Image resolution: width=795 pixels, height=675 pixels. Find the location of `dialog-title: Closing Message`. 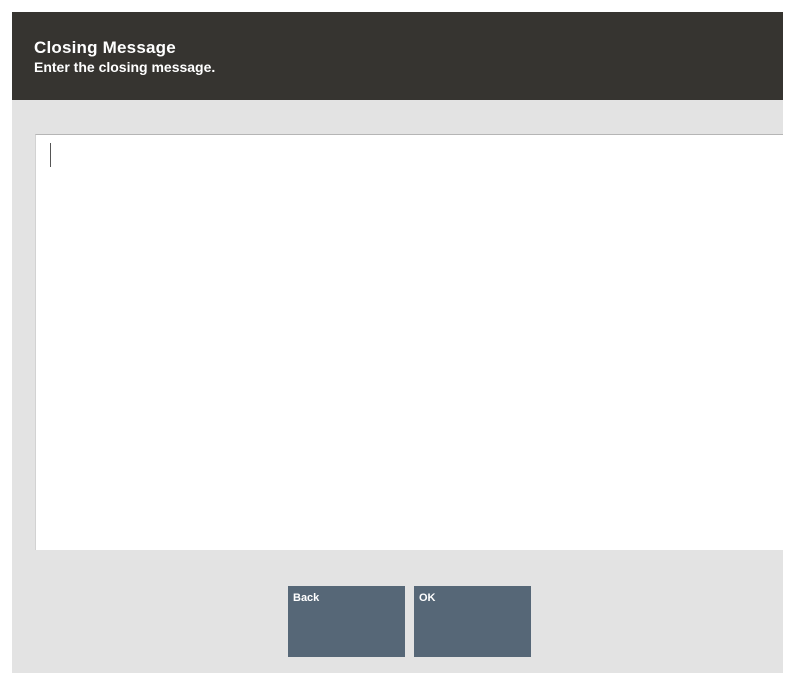

dialog-title: Closing Message is located at coordinates (105, 47).